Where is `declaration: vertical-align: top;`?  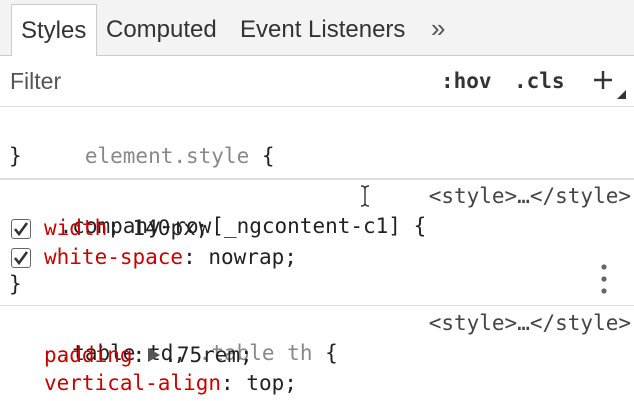
declaration: vertical-align: top; is located at coordinates (170, 383).